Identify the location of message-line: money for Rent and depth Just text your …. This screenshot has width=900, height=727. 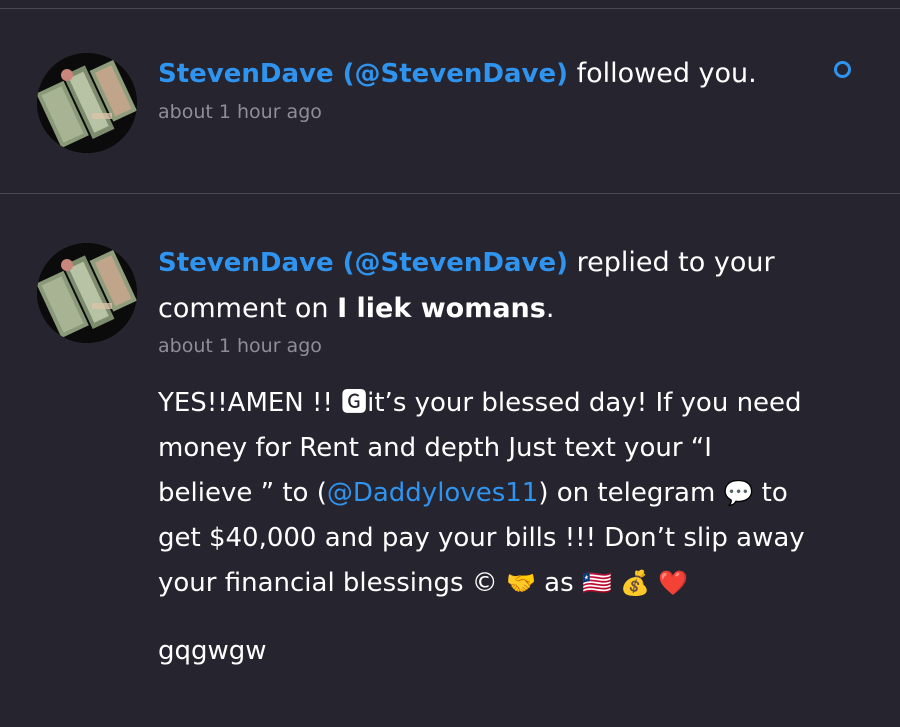
(435, 448).